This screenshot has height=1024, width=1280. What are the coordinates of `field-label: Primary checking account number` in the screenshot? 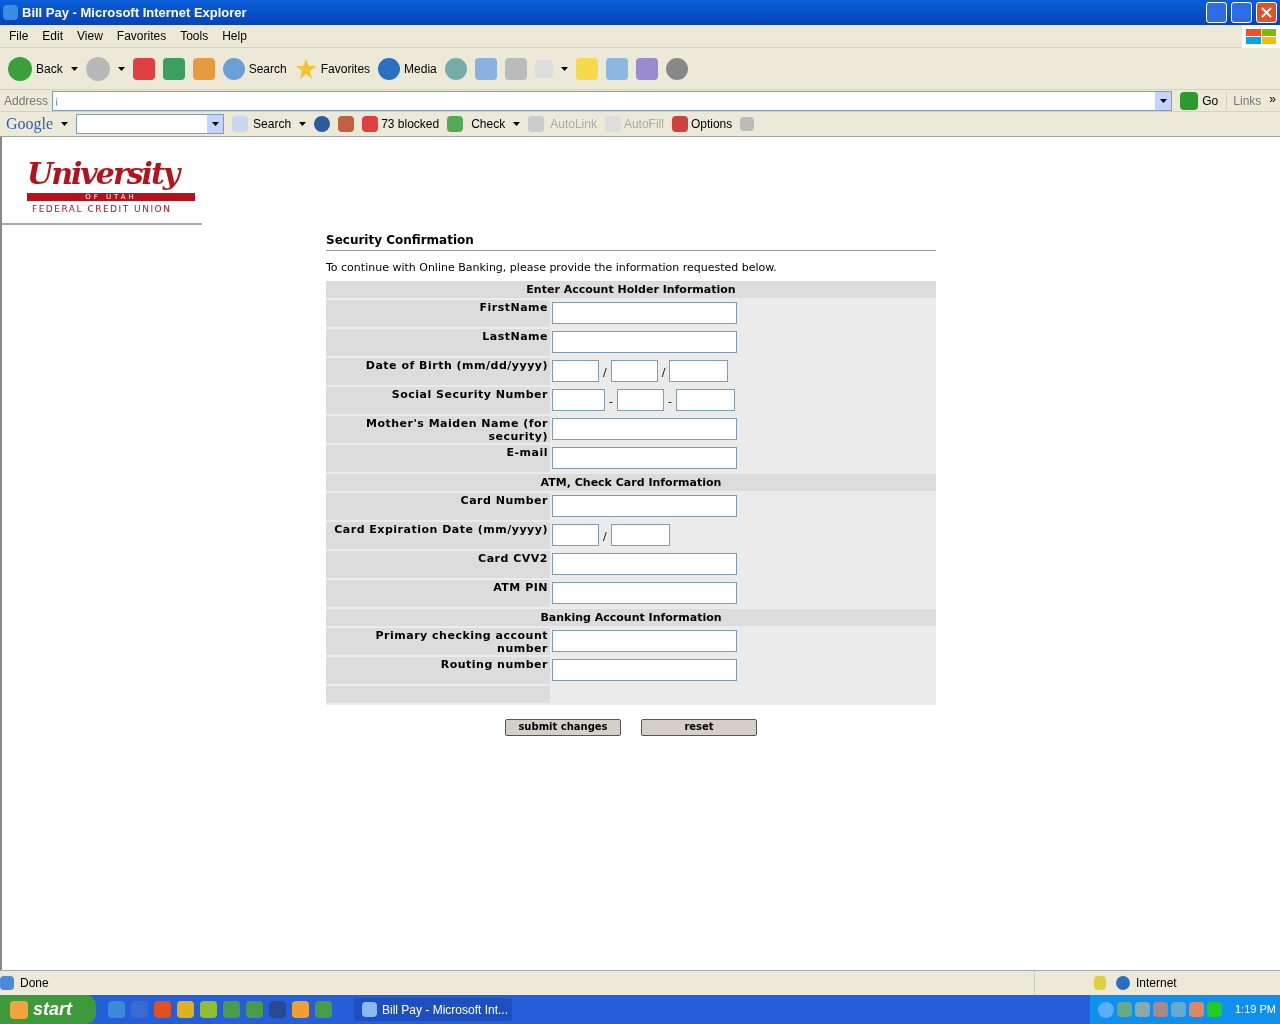 It's located at (438, 641).